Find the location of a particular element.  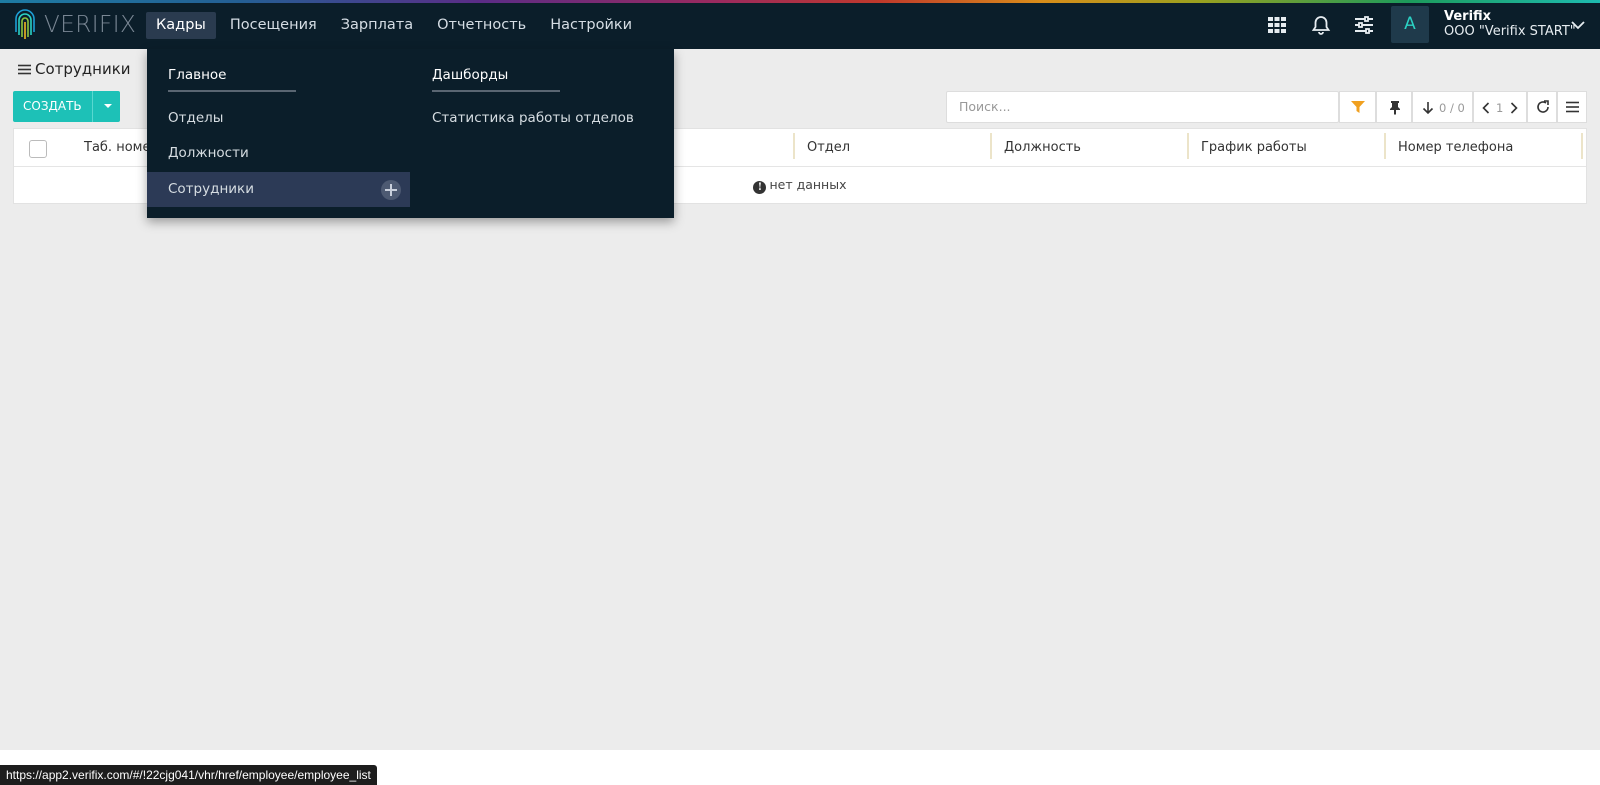

page-title-text: Сотрудники is located at coordinates (83, 69).